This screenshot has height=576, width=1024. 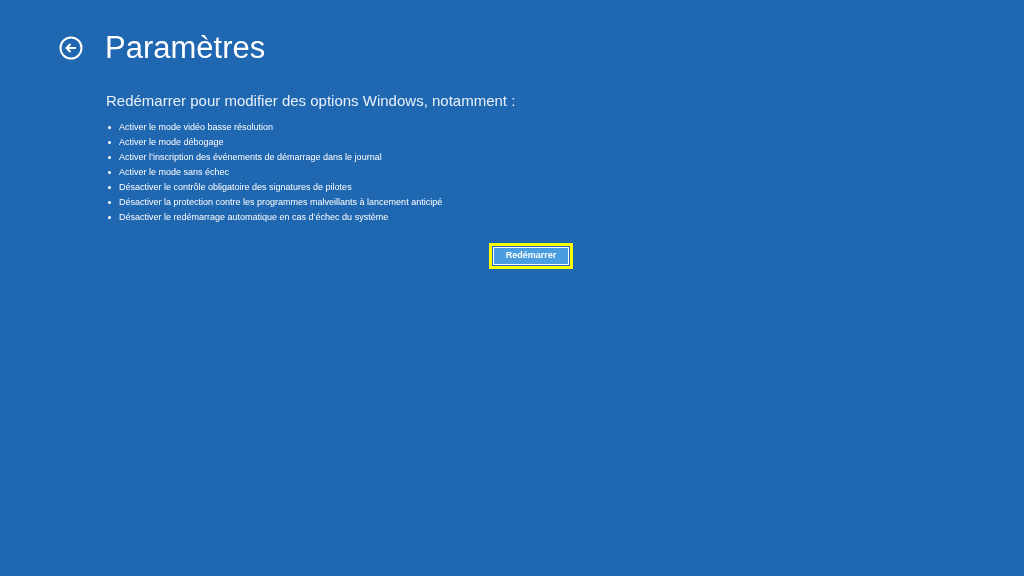 What do you see at coordinates (71, 48) in the screenshot?
I see `back-icon` at bounding box center [71, 48].